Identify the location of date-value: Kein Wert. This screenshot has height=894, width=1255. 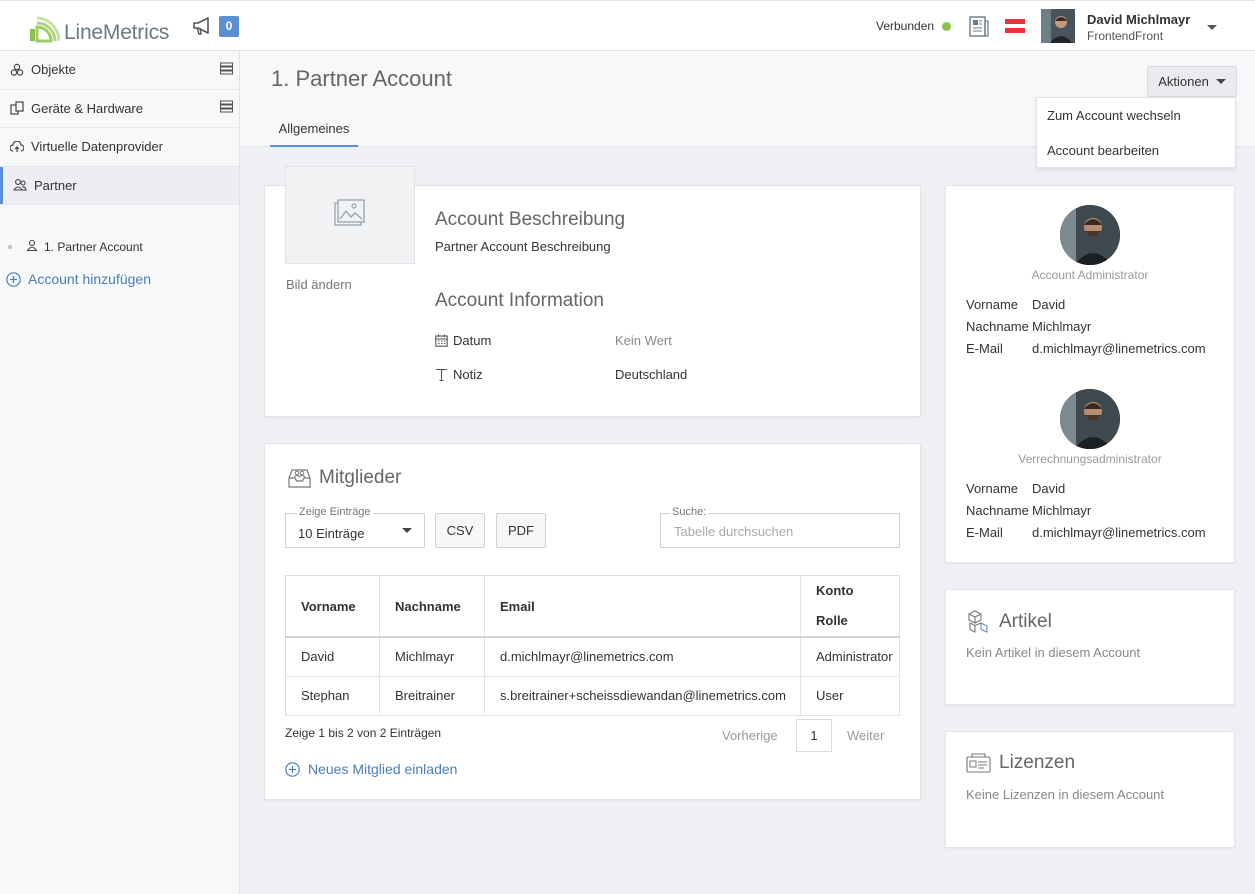
(643, 340).